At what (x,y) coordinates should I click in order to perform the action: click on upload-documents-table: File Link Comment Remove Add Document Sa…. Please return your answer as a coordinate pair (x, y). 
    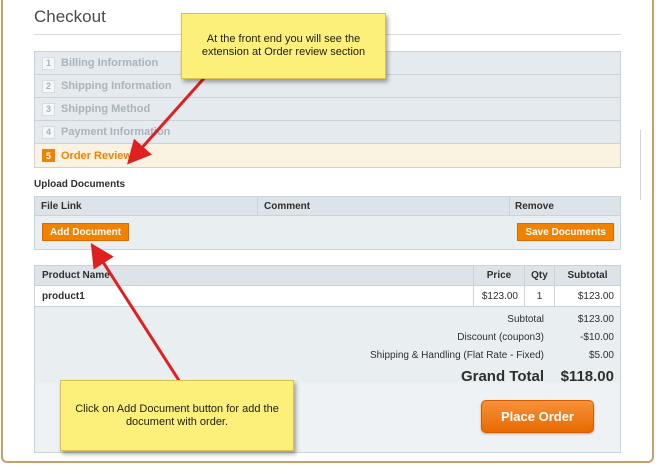
    Looking at the image, I should click on (327, 223).